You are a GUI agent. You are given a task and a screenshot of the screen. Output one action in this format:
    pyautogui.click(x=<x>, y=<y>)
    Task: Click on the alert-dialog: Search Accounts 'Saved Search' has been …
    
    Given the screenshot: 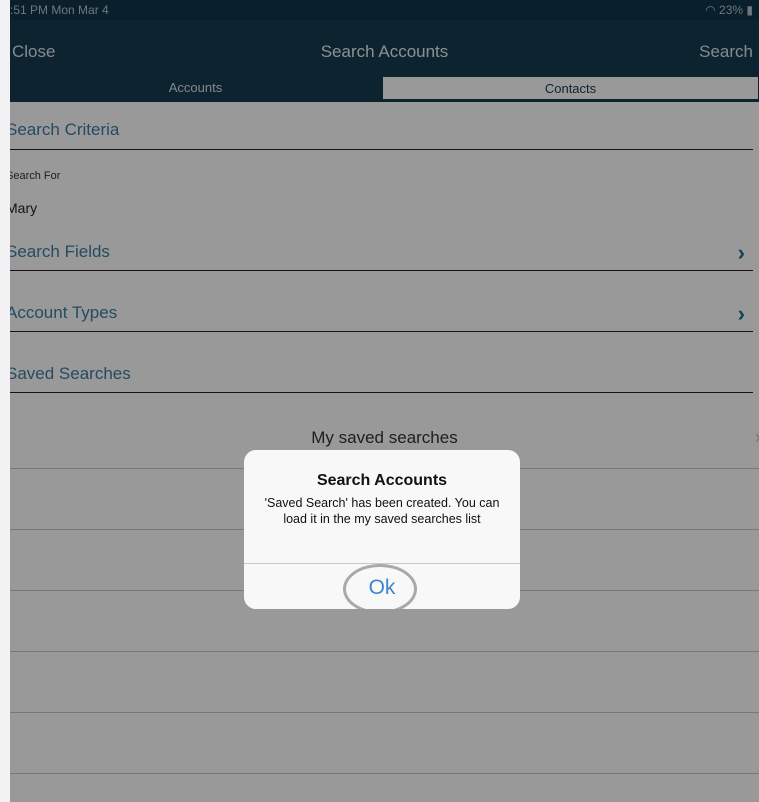 What is the action you would take?
    pyautogui.click(x=382, y=529)
    